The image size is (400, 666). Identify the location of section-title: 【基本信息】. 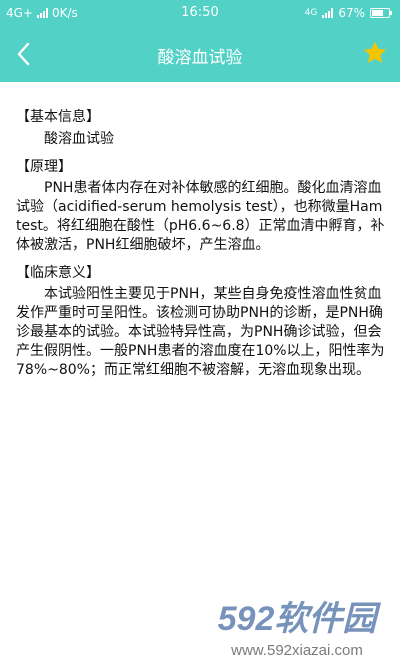
(58, 117).